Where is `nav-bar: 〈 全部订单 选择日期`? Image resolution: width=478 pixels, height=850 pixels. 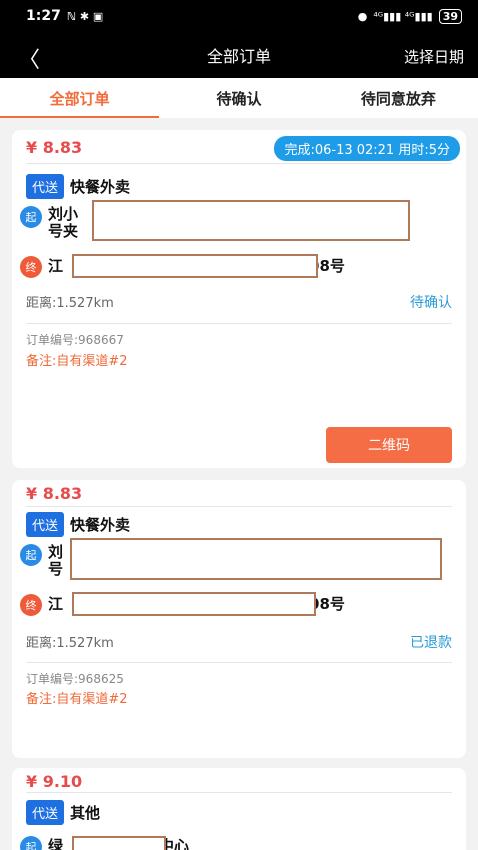
nav-bar: 〈 全部订单 选择日期 is located at coordinates (239, 55).